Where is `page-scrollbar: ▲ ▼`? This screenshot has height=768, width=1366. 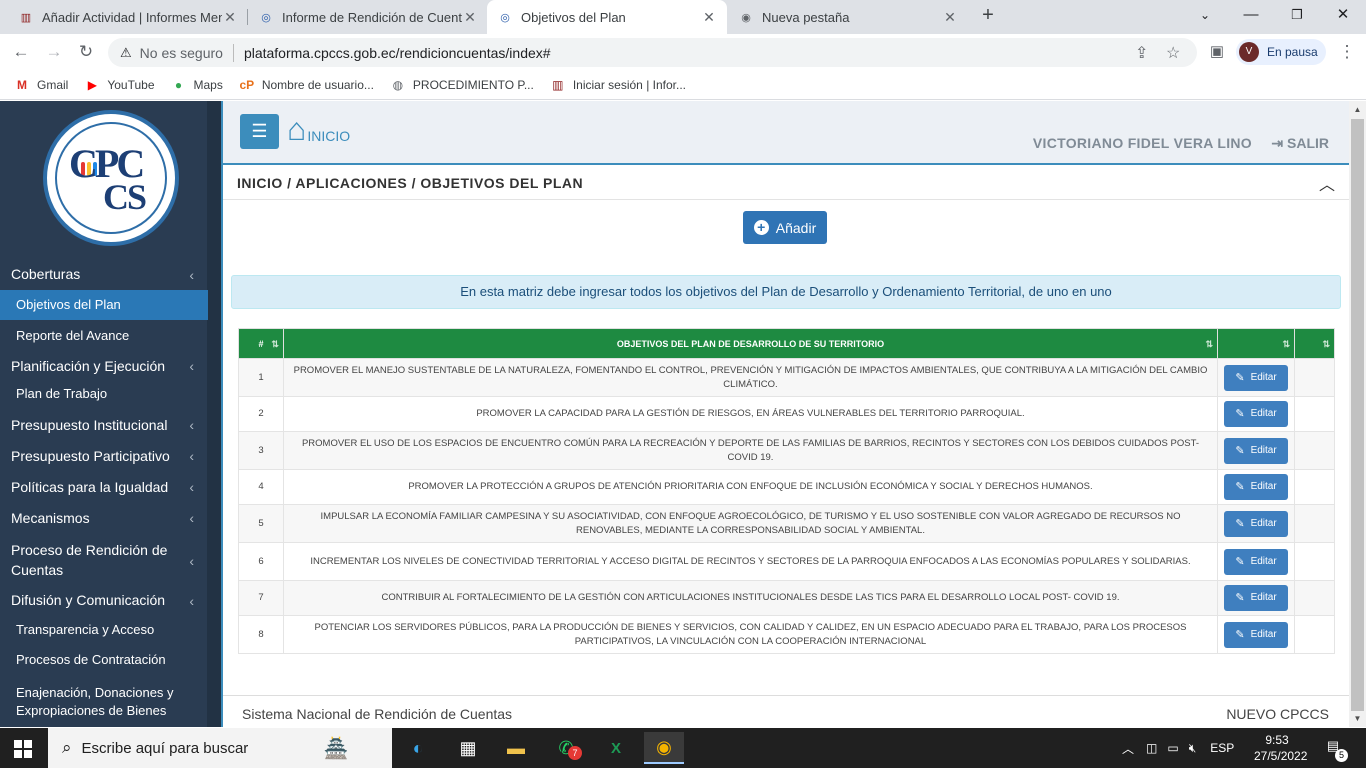 page-scrollbar: ▲ ▼ is located at coordinates (1357, 414).